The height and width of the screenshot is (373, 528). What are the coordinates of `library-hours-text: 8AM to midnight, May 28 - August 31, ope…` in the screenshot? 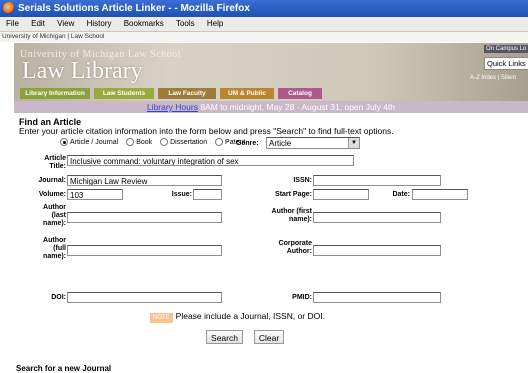 It's located at (298, 107).